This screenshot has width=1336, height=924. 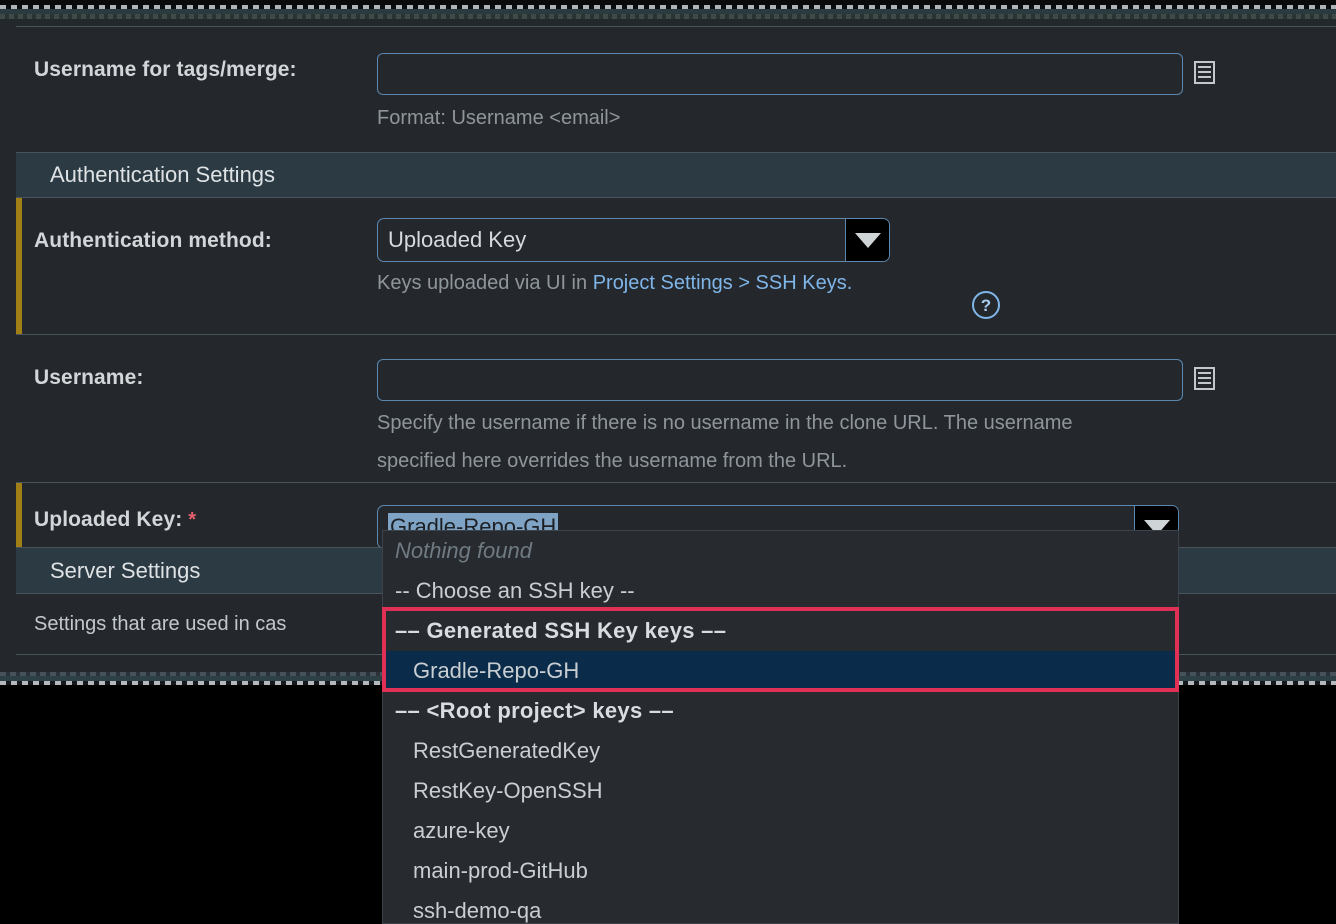 I want to click on uploaded-key-label: Uploaded Key: *, so click(x=115, y=520).